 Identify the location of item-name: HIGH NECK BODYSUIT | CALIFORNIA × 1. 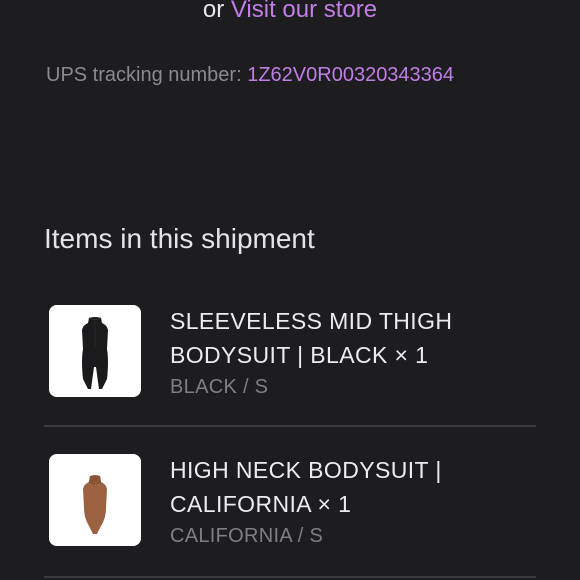
(350, 487).